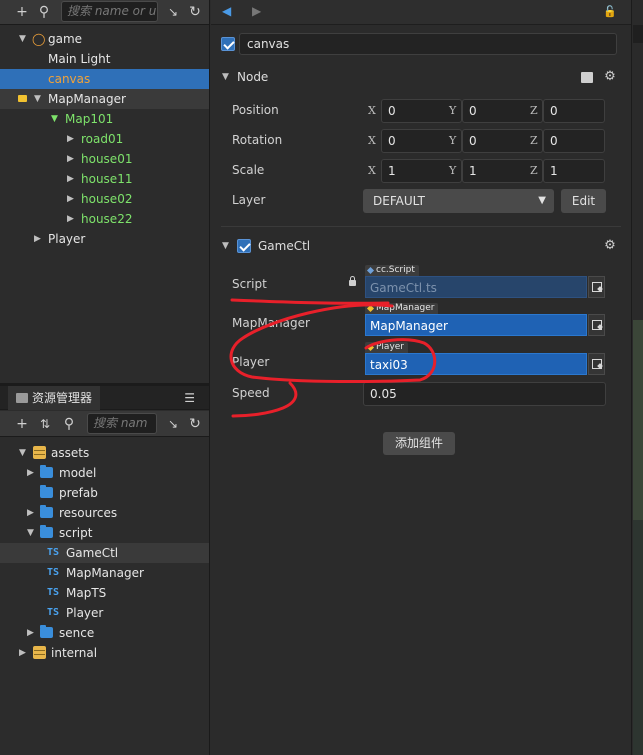 This screenshot has width=643, height=755. Describe the element at coordinates (89, 119) in the screenshot. I see `tree-node-label: Map101` at that location.